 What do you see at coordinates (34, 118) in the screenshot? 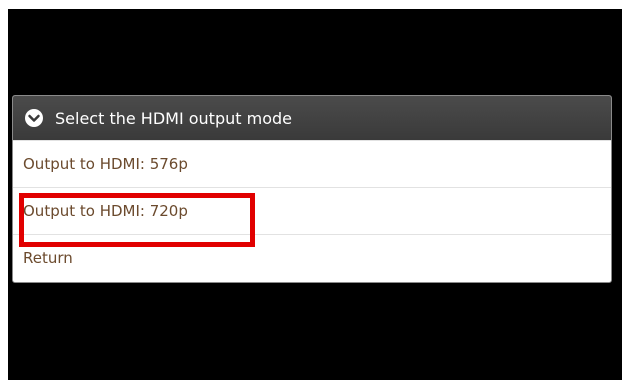
I see `chevron-down-circle-icon` at bounding box center [34, 118].